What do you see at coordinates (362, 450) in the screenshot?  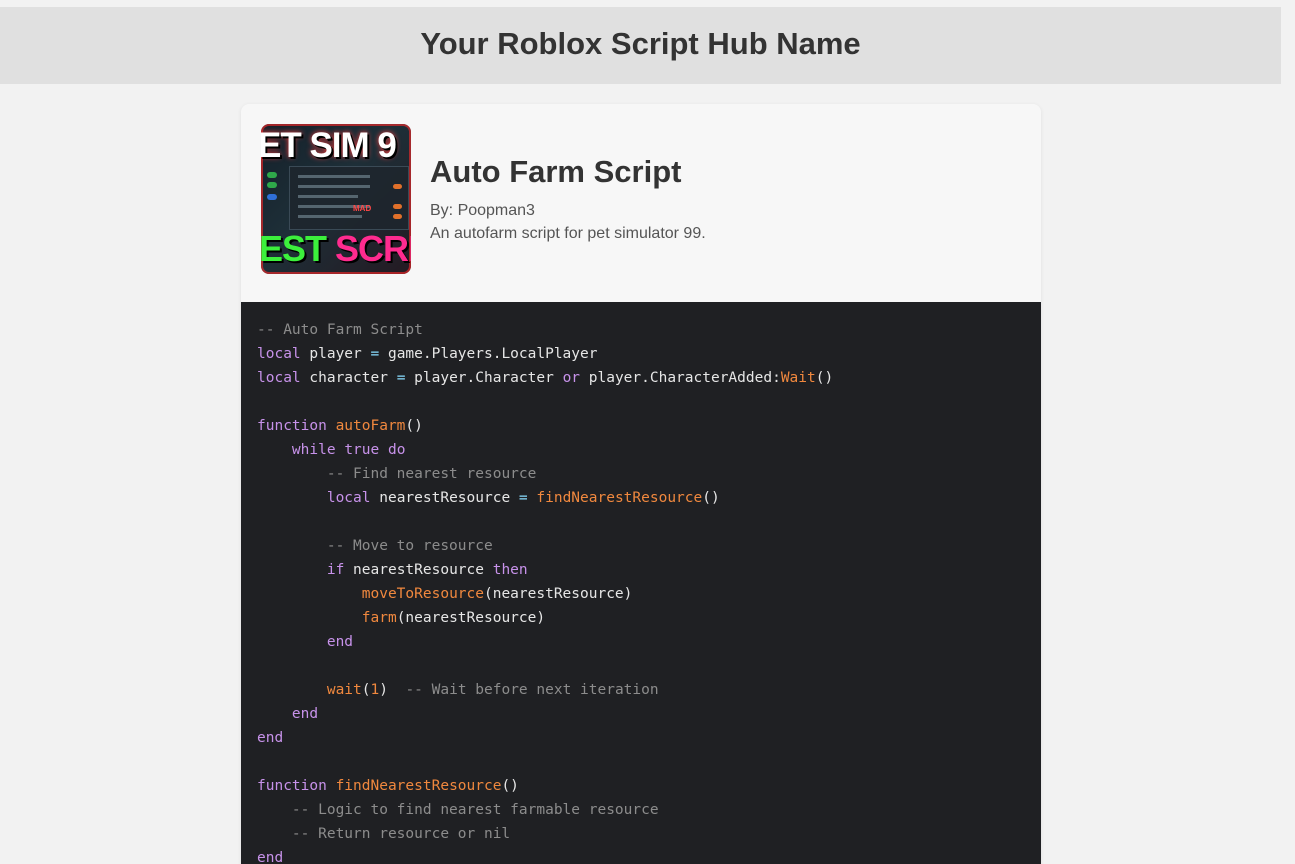 I see `code-token: true` at bounding box center [362, 450].